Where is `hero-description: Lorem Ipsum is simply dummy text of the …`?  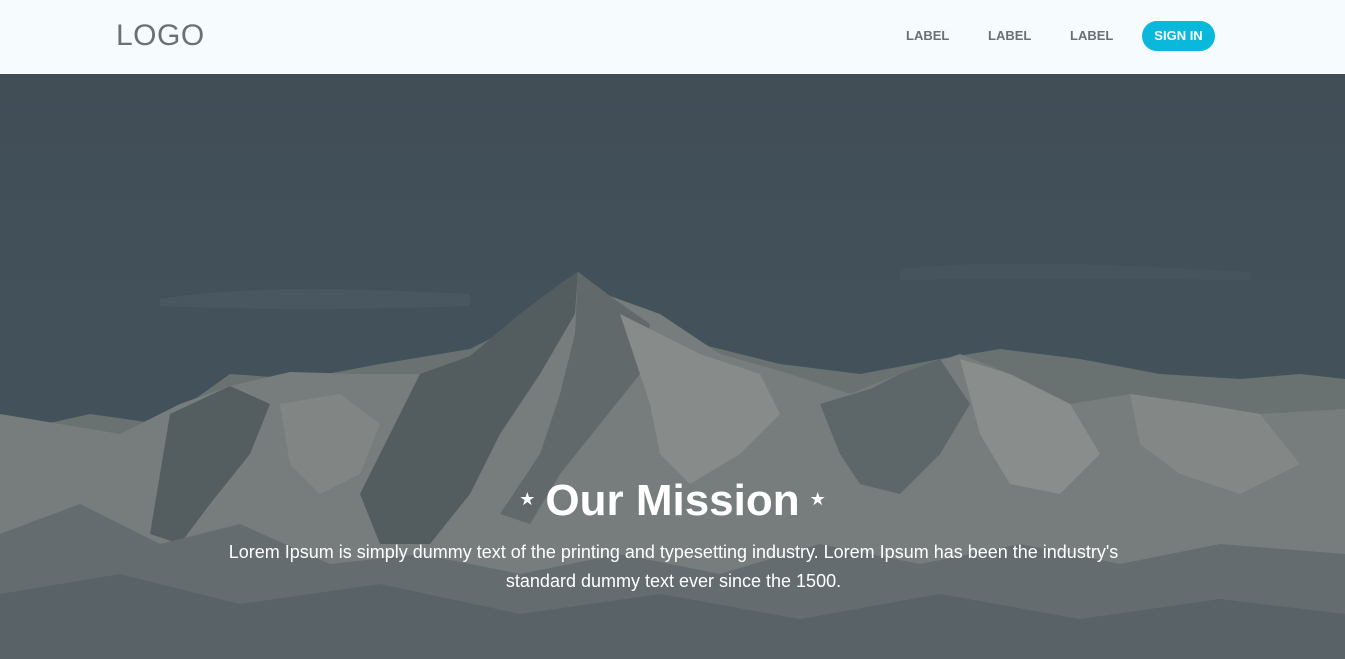 hero-description: Lorem Ipsum is simply dummy text of the … is located at coordinates (673, 566).